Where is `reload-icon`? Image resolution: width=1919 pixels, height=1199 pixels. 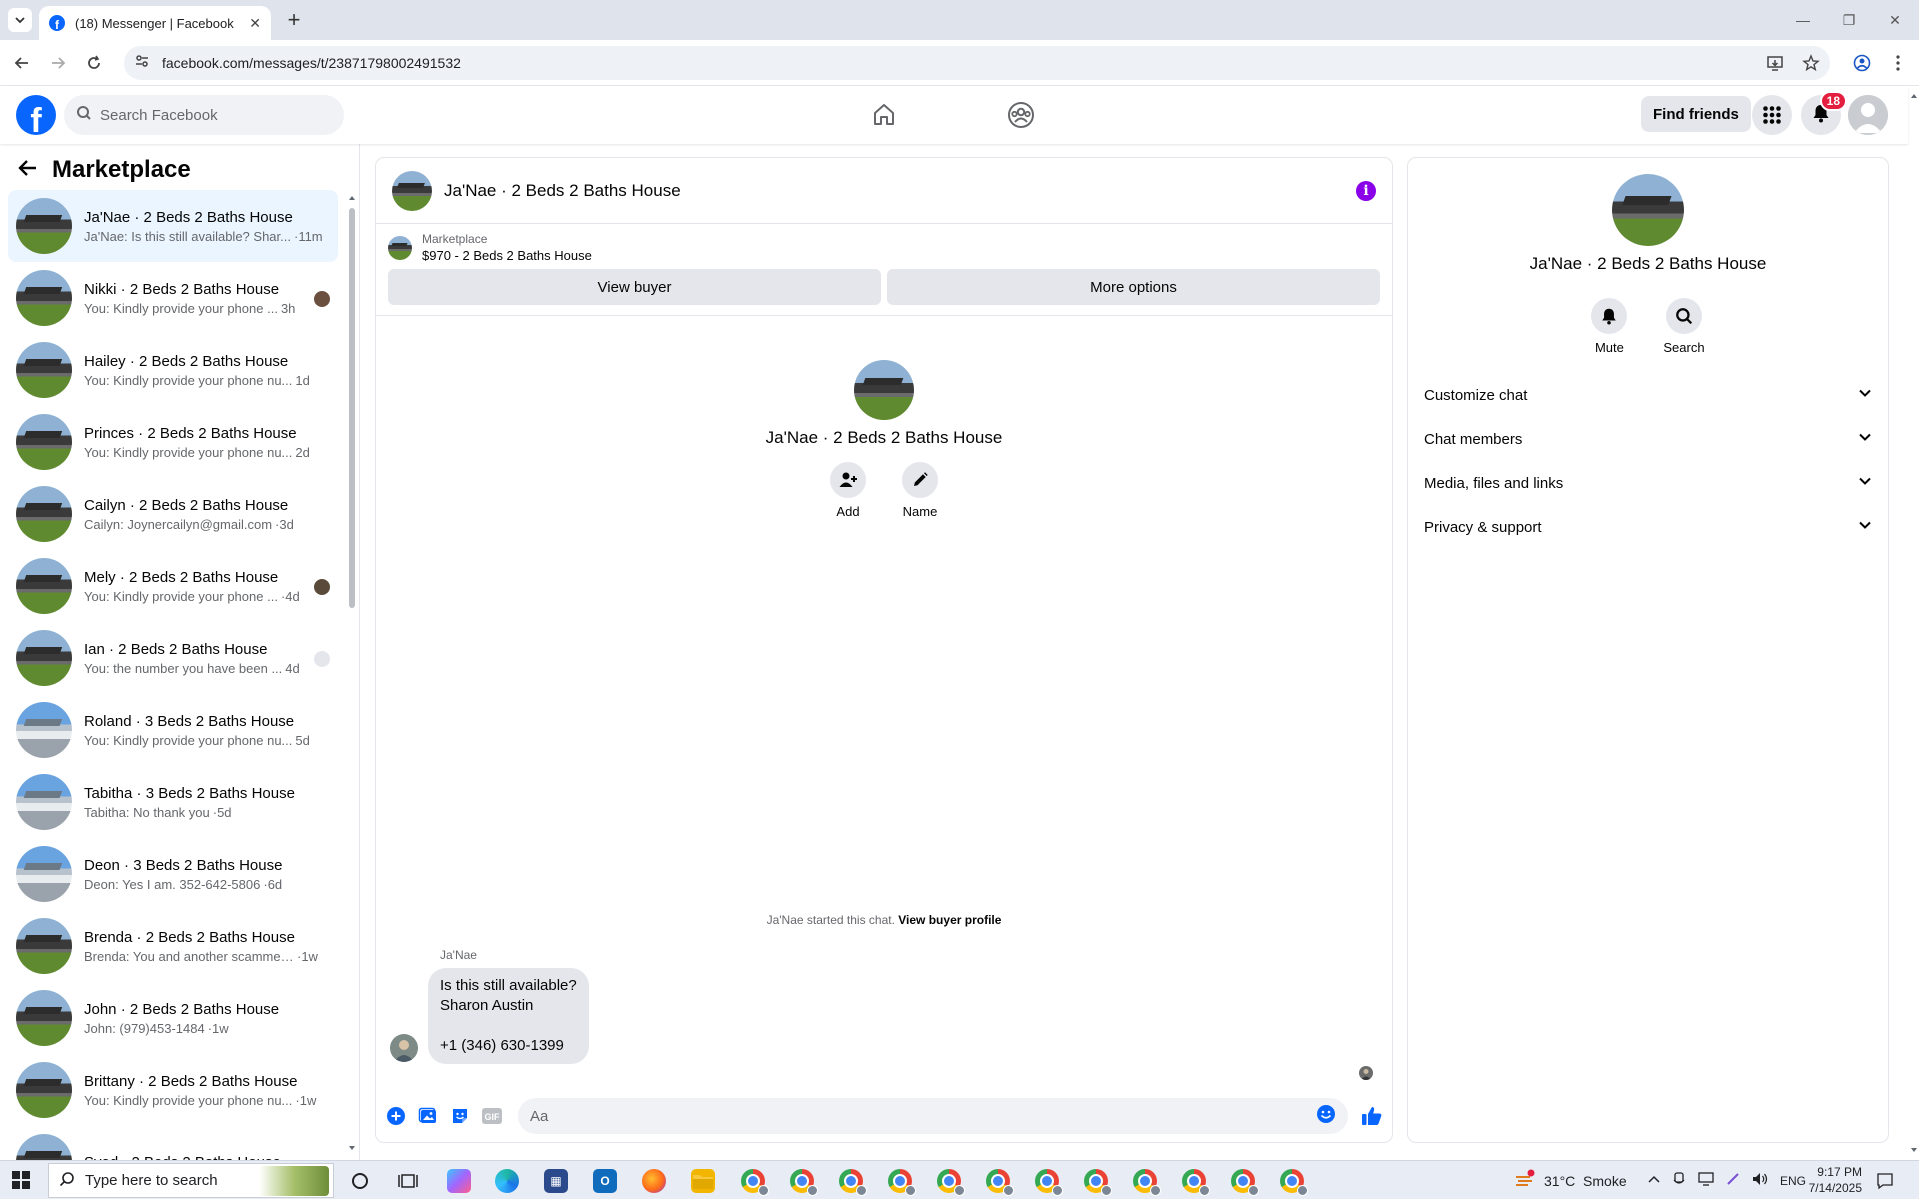 reload-icon is located at coordinates (94, 63).